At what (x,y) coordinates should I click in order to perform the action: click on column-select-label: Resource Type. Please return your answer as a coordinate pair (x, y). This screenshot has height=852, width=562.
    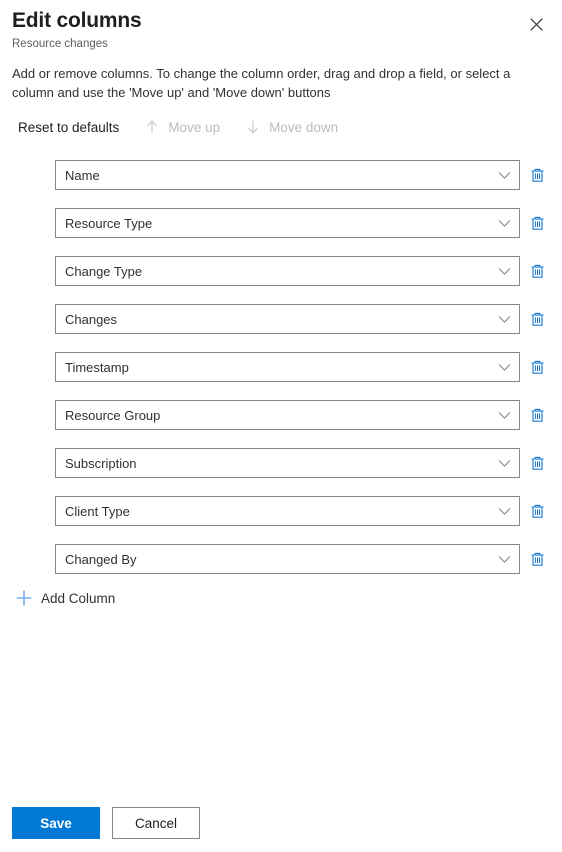
    Looking at the image, I should click on (109, 223).